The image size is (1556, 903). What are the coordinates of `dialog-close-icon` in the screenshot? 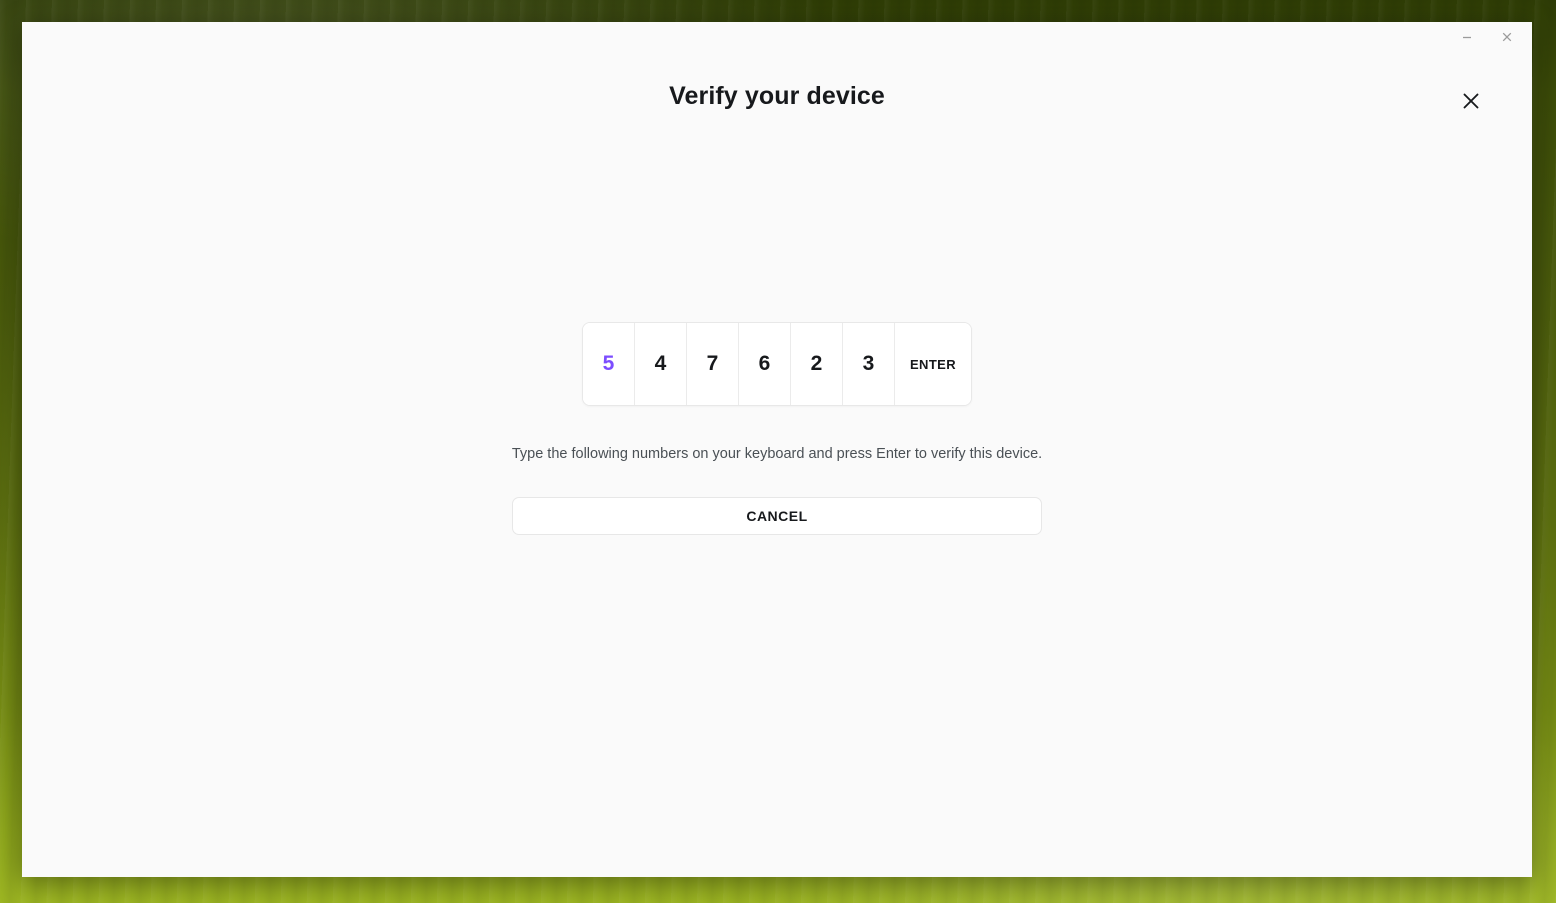 It's located at (1471, 101).